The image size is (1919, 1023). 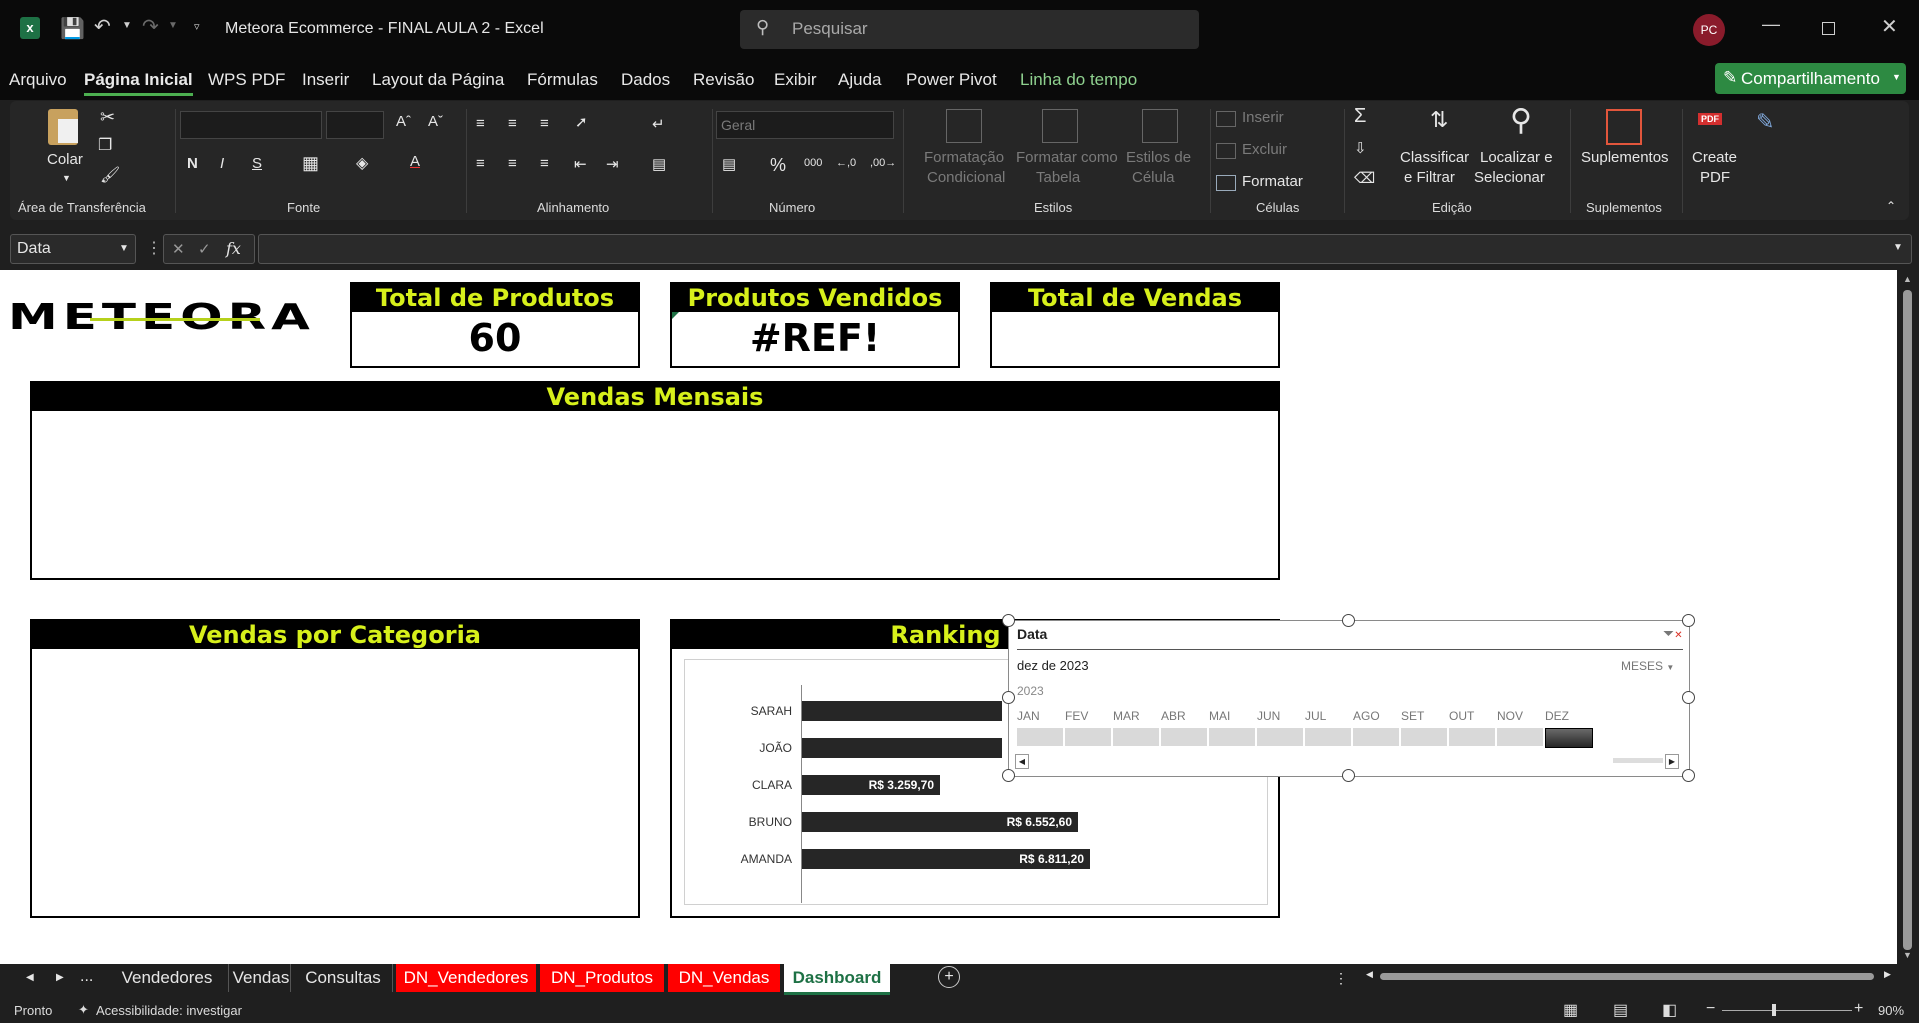 I want to click on number-format-dropdown: Geral, so click(x=805, y=125).